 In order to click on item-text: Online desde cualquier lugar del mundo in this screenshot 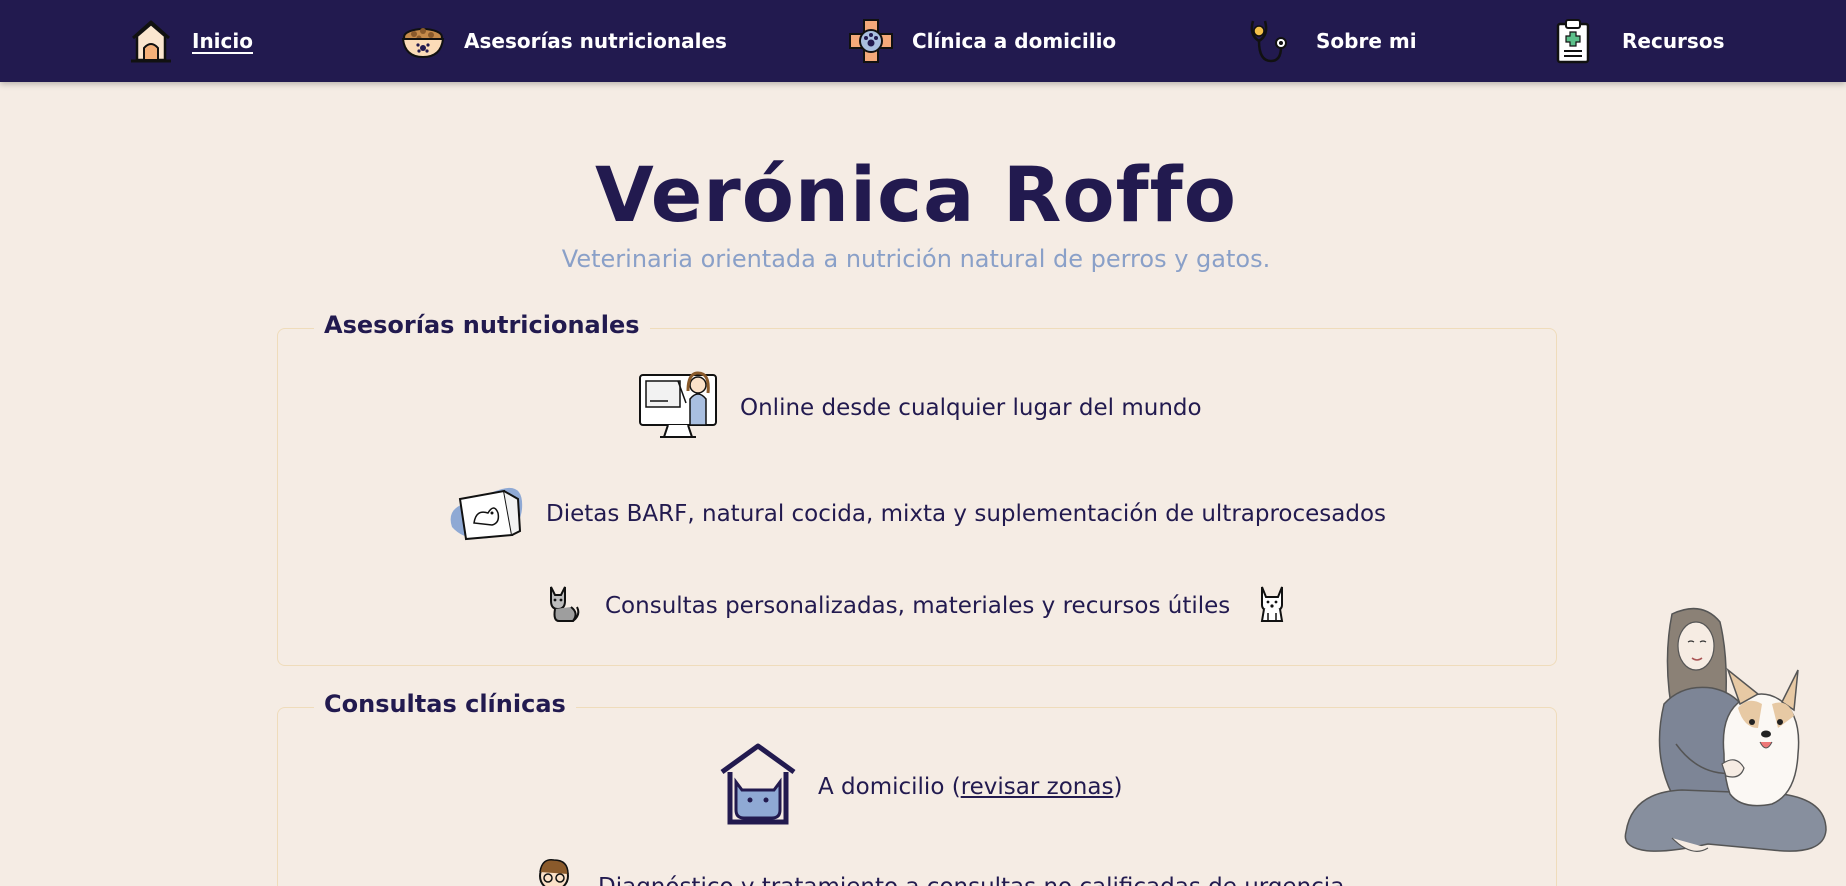, I will do `click(971, 408)`.